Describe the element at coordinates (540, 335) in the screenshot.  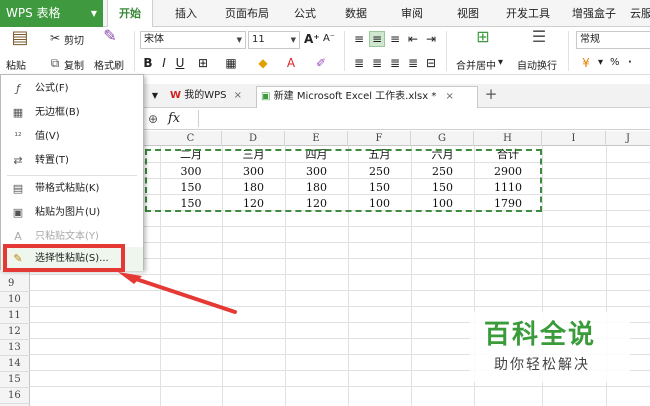
I see `watermark-title: 百科全说` at that location.